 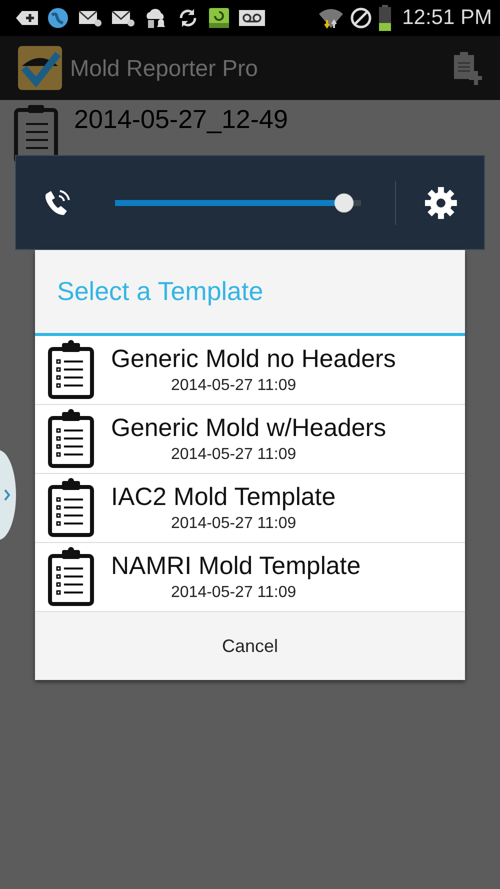 I want to click on cloud-icon, so click(x=156, y=18).